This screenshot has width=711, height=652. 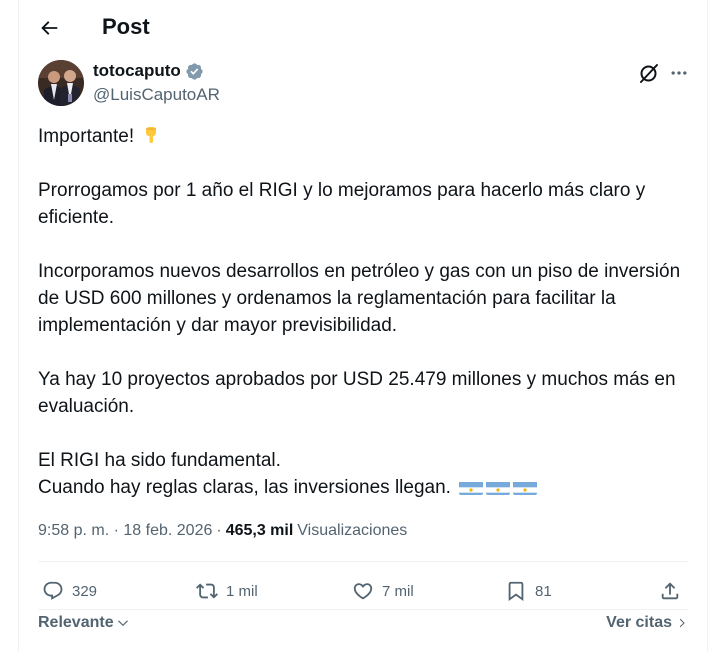 I want to click on repost-button: 1 mil, so click(x=227, y=591).